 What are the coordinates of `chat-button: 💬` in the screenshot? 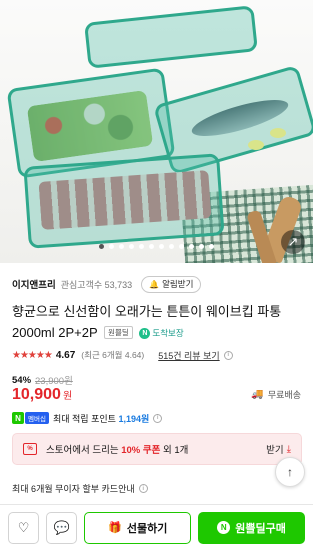 It's located at (62, 527).